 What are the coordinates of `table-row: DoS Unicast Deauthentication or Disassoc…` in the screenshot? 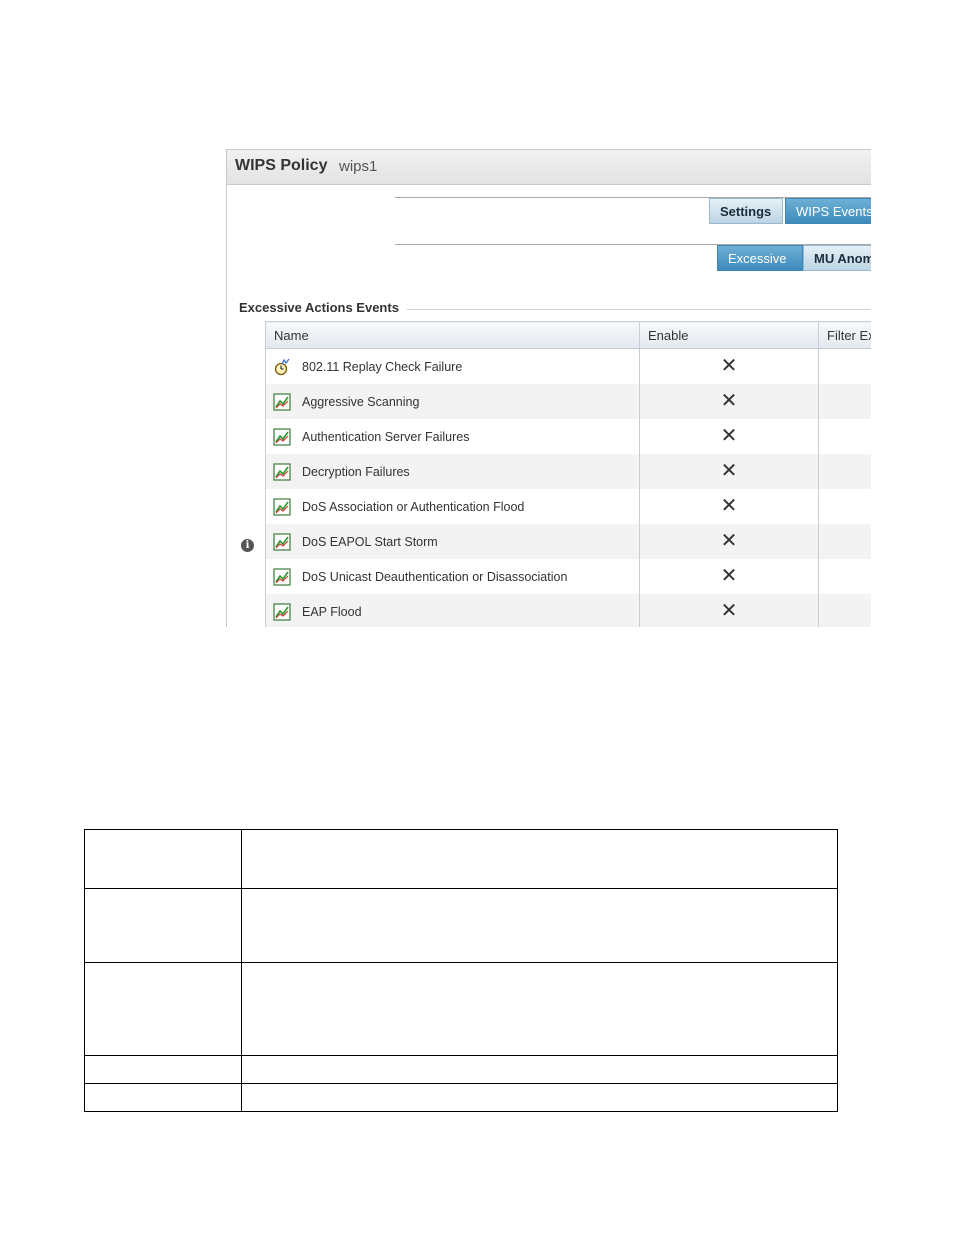 It's located at (568, 576).